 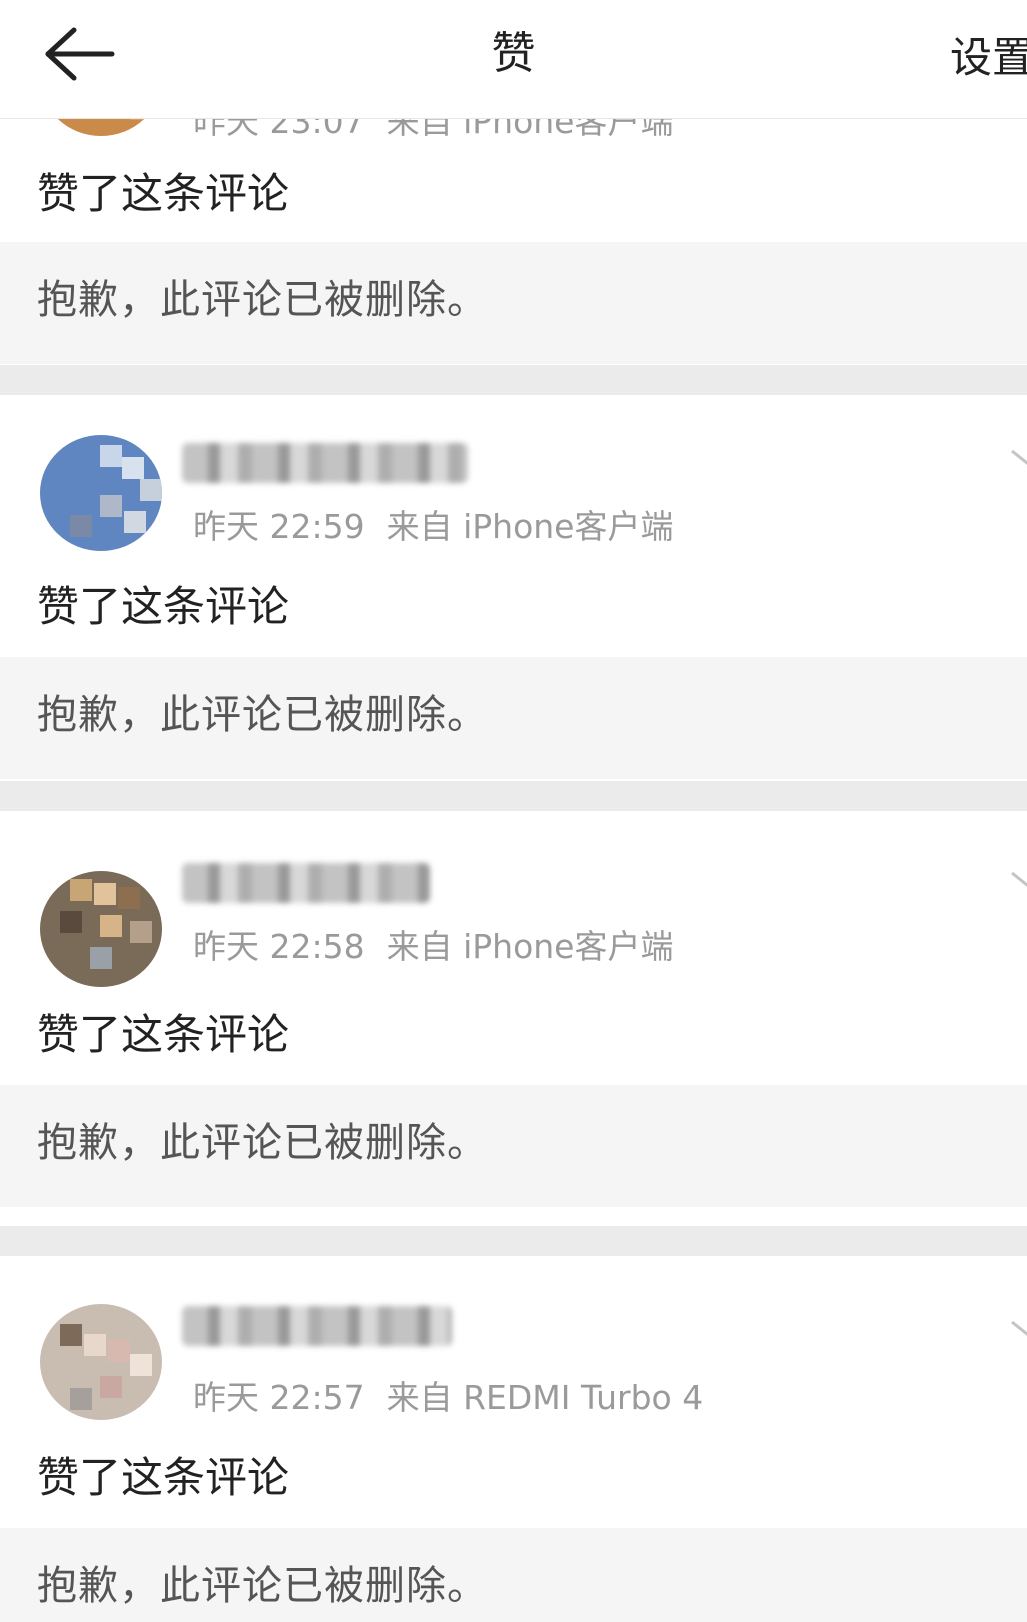 What do you see at coordinates (545, 1397) in the screenshot?
I see `like-source: 来自 REDMI Turbo 4` at bounding box center [545, 1397].